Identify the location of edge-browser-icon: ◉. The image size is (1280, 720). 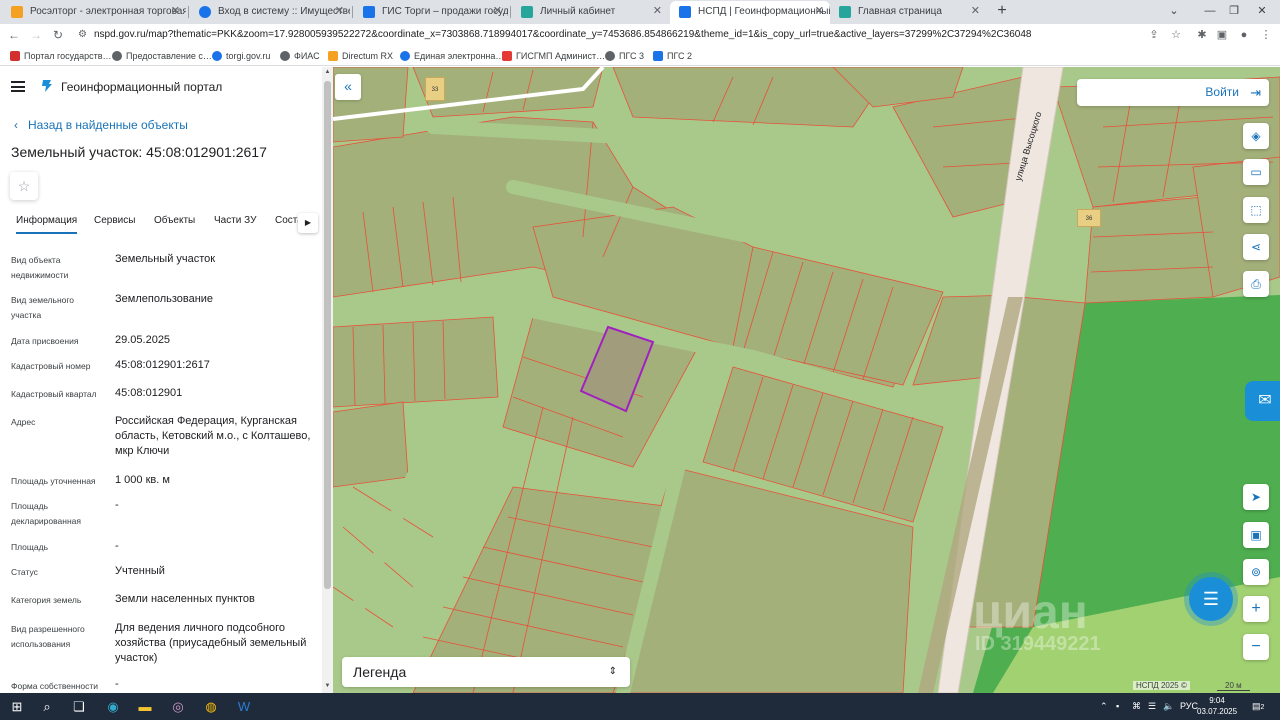
(113, 707).